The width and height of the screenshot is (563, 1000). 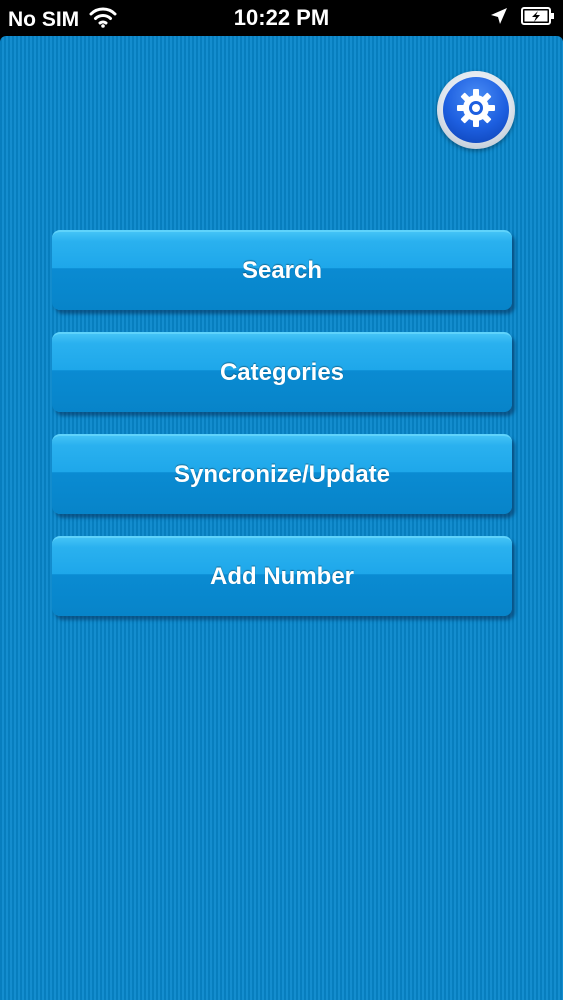 I want to click on status-time: 10:22 PM, so click(x=281, y=17).